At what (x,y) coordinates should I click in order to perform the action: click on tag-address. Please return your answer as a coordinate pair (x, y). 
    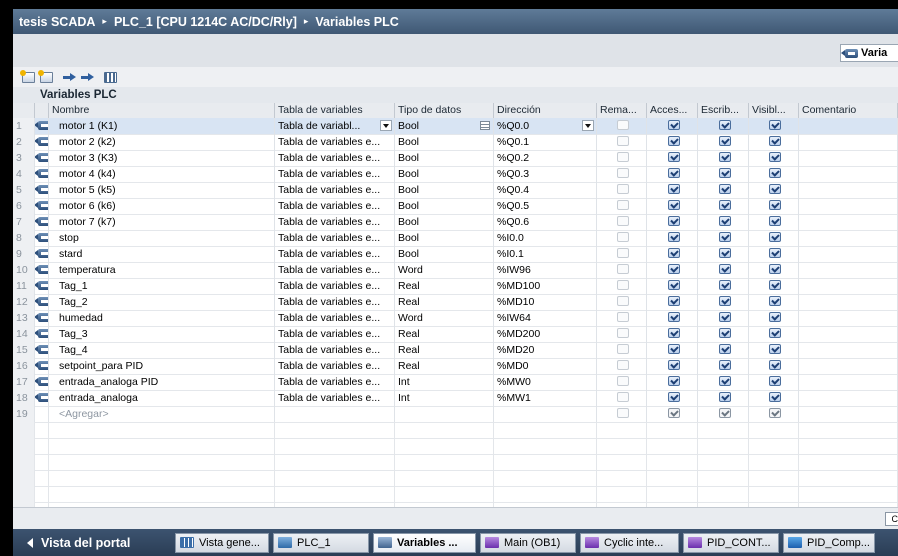
    Looking at the image, I should click on (545, 414).